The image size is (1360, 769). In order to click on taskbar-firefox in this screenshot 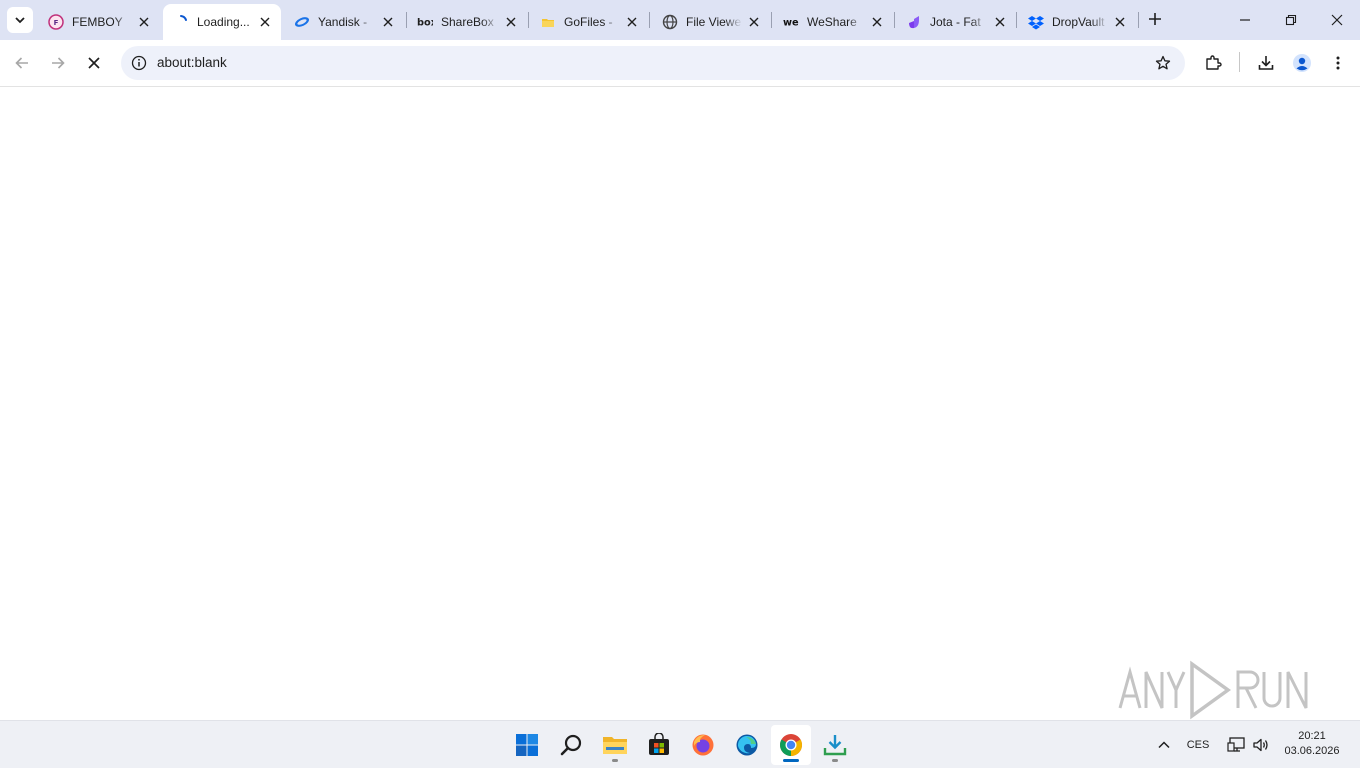, I will do `click(703, 745)`.